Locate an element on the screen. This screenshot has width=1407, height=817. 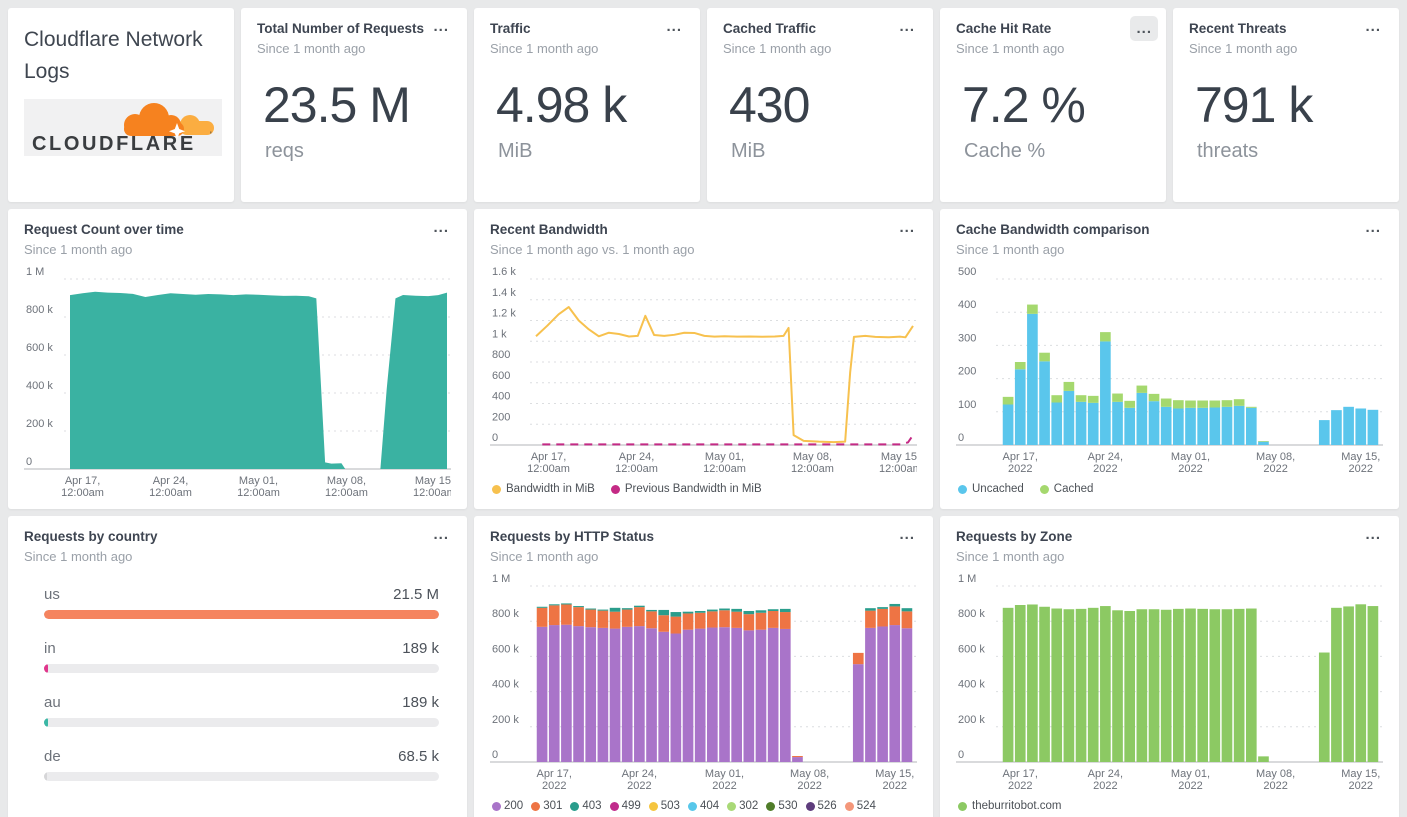
svg-text: 600 is located at coordinates (501, 375).